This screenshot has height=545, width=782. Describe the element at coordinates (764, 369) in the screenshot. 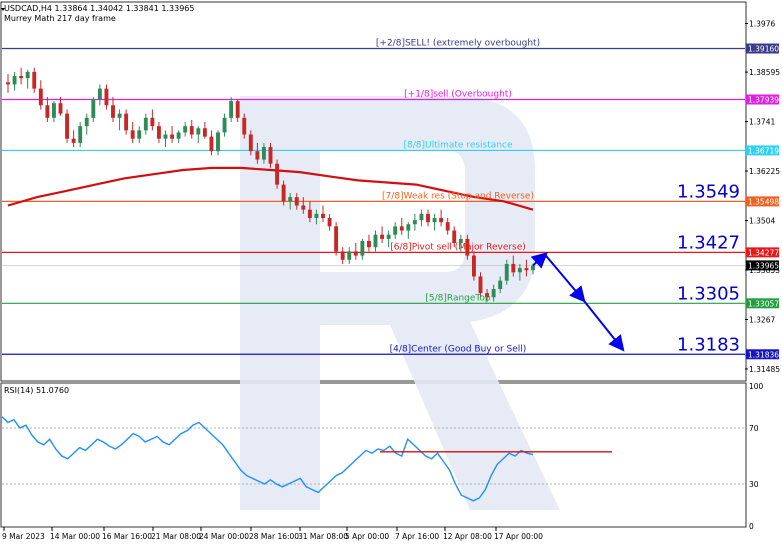

I see `price-tick-label: 1.31485` at that location.